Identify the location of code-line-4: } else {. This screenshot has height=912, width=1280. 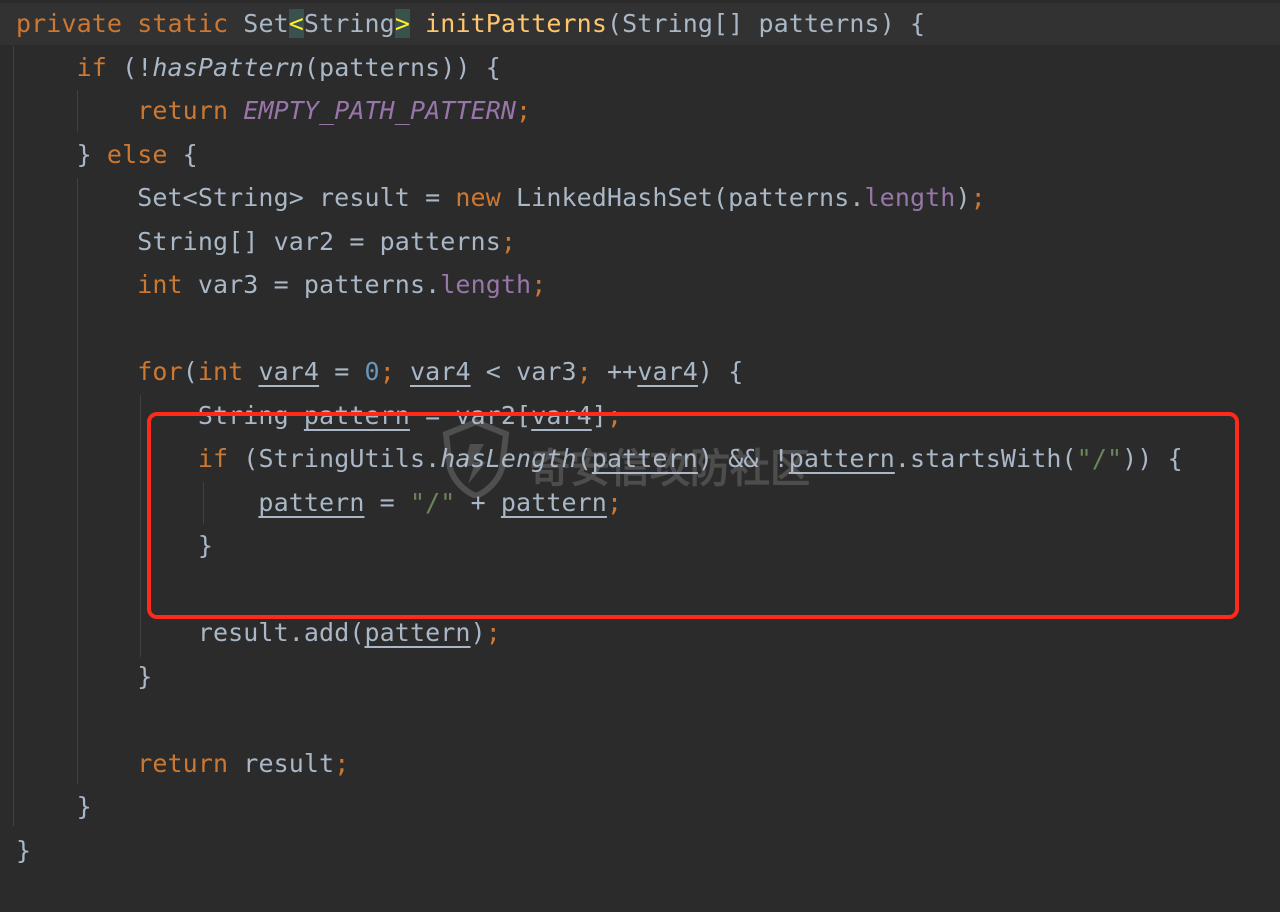
(107, 155).